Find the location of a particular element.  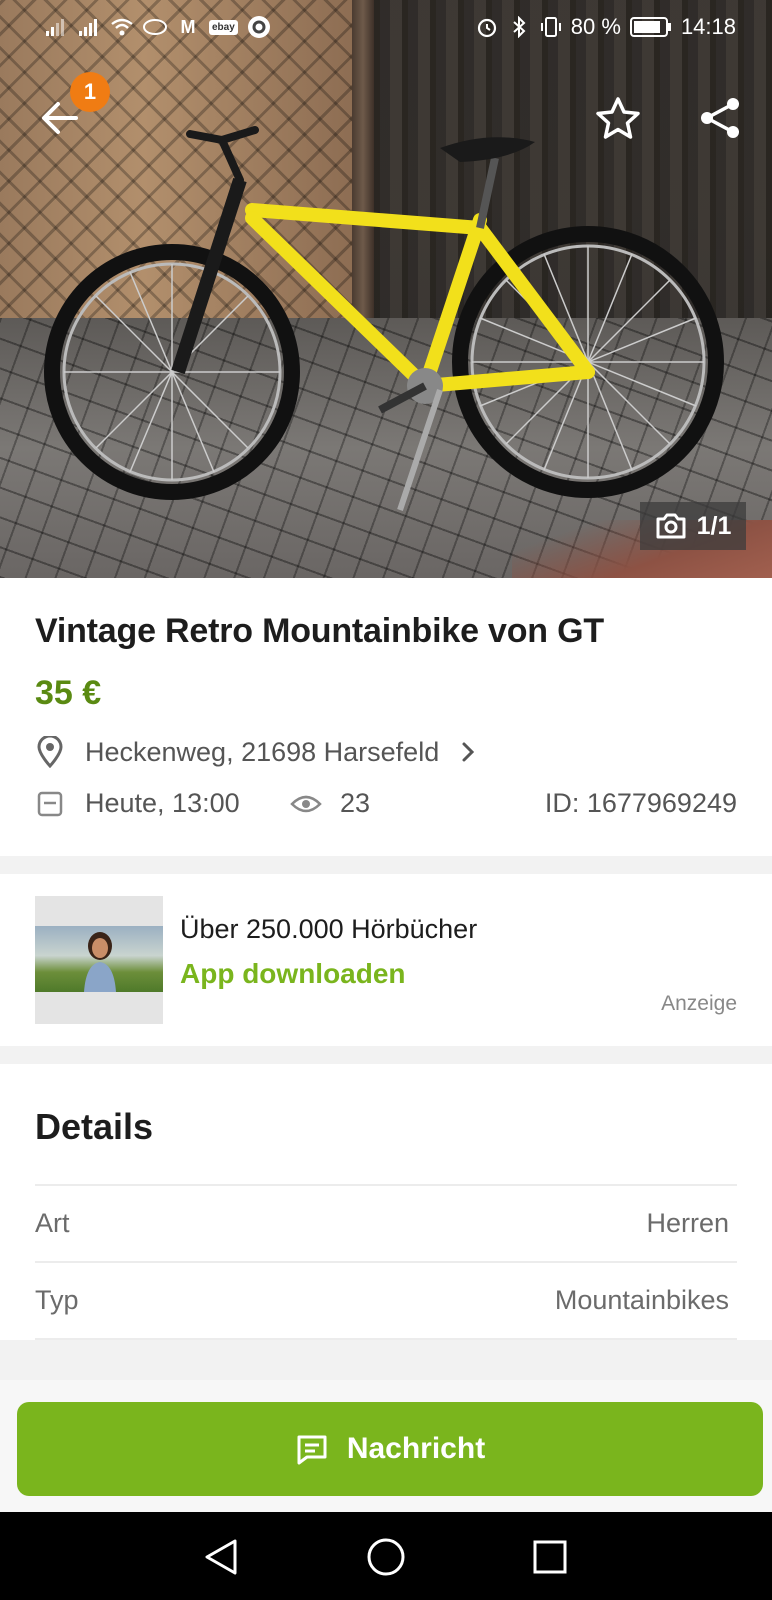

favorite-button is located at coordinates (618, 118).